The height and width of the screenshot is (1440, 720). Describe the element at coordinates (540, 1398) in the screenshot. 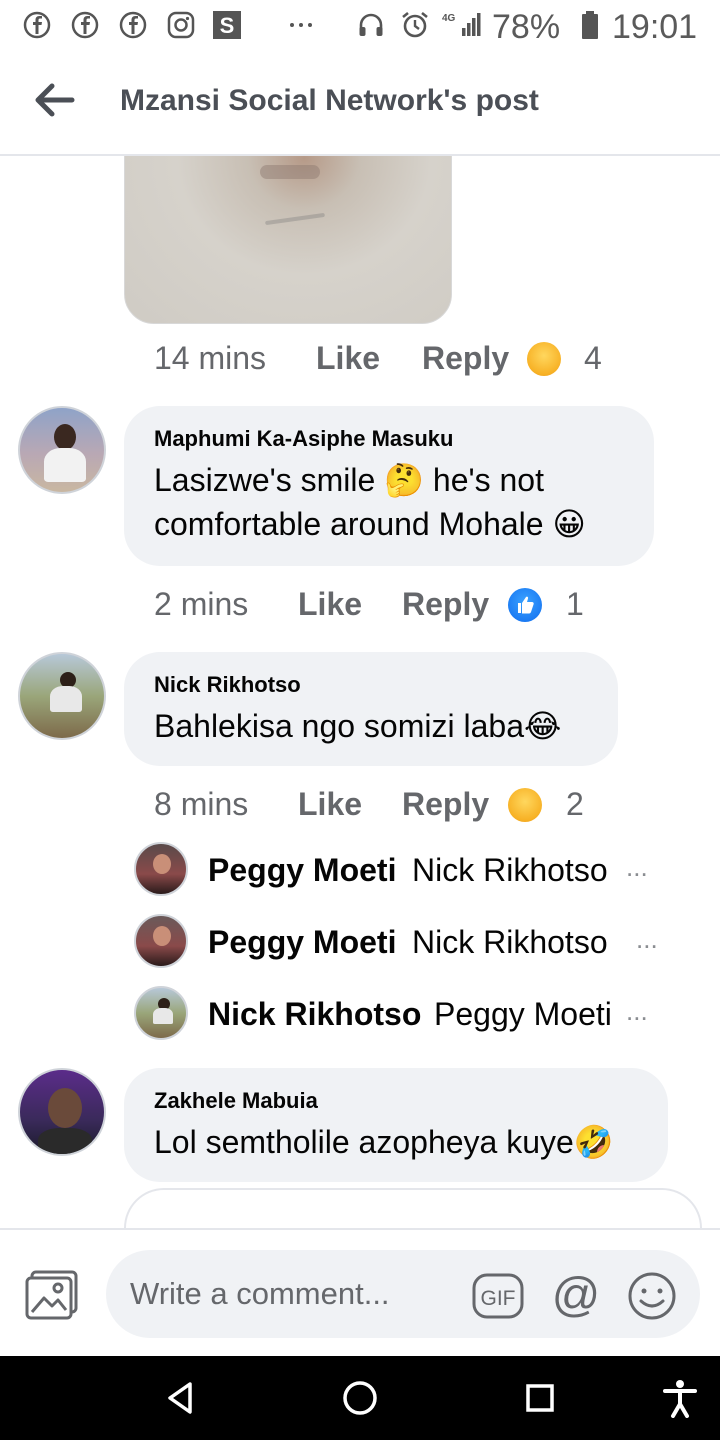

I see `recents-square-icon` at that location.